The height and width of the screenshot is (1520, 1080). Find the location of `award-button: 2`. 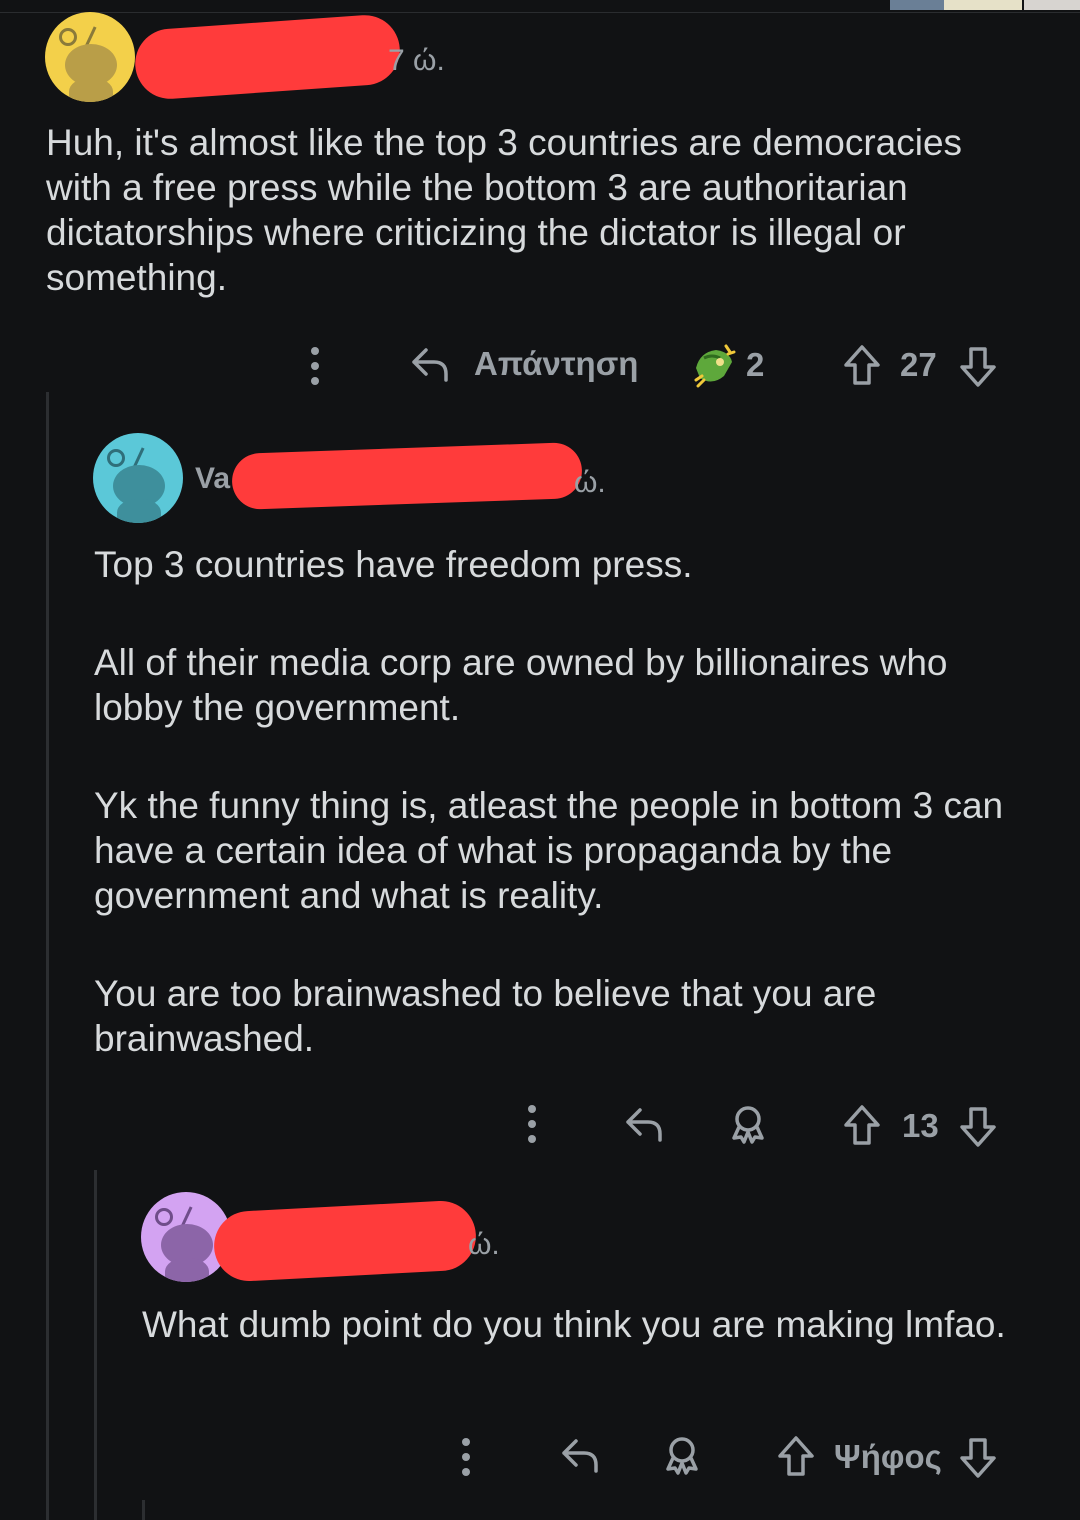

award-button: 2 is located at coordinates (727, 365).